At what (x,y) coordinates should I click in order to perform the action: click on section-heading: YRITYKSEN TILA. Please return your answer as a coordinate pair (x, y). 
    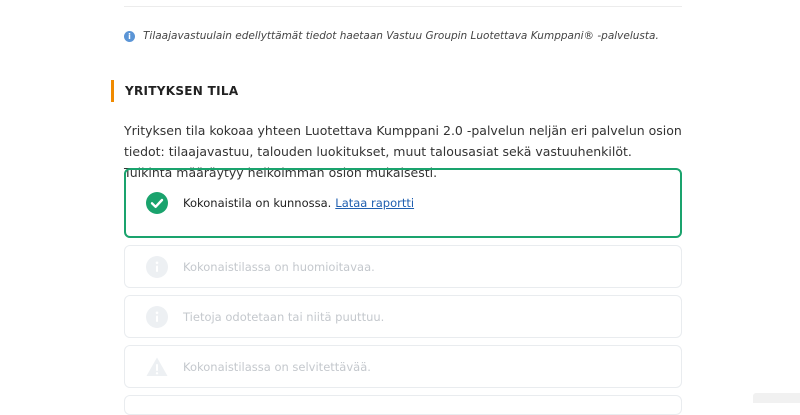
    Looking at the image, I should click on (174, 91).